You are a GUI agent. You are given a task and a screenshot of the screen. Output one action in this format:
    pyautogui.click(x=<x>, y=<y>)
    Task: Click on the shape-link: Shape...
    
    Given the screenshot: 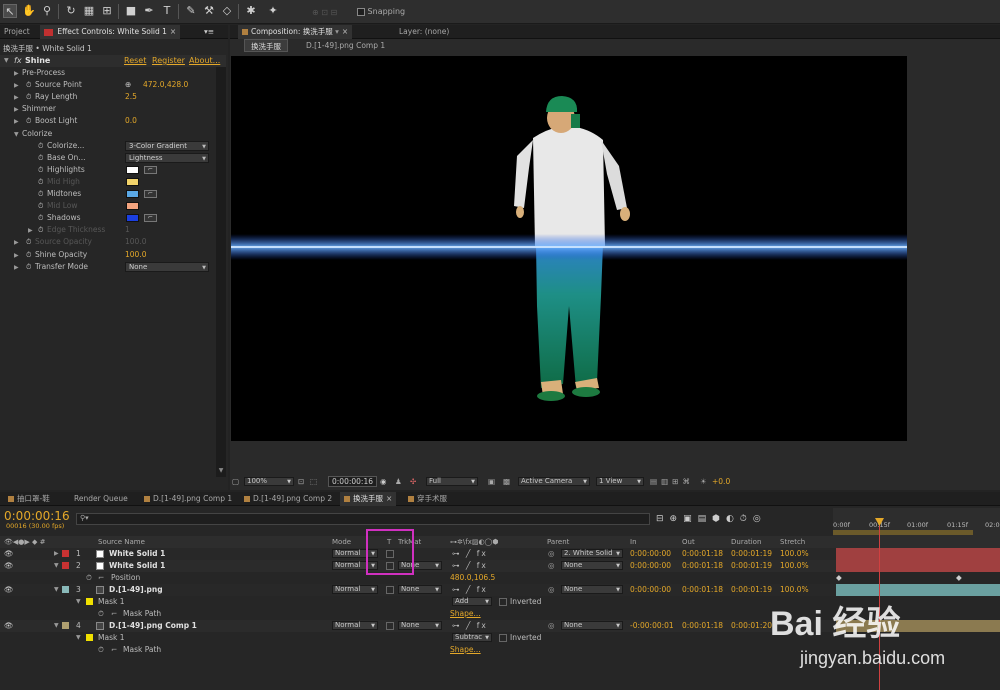 What is the action you would take?
    pyautogui.click(x=465, y=650)
    